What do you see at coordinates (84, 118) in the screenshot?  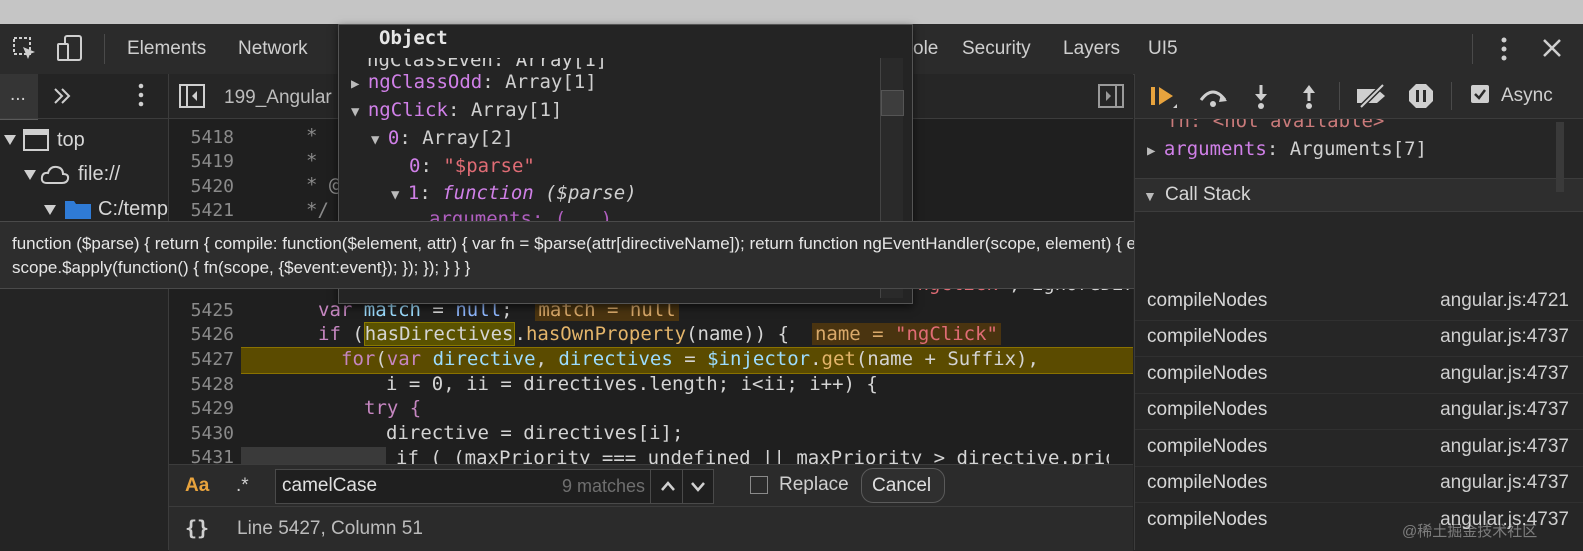 I see `navigator-divider` at bounding box center [84, 118].